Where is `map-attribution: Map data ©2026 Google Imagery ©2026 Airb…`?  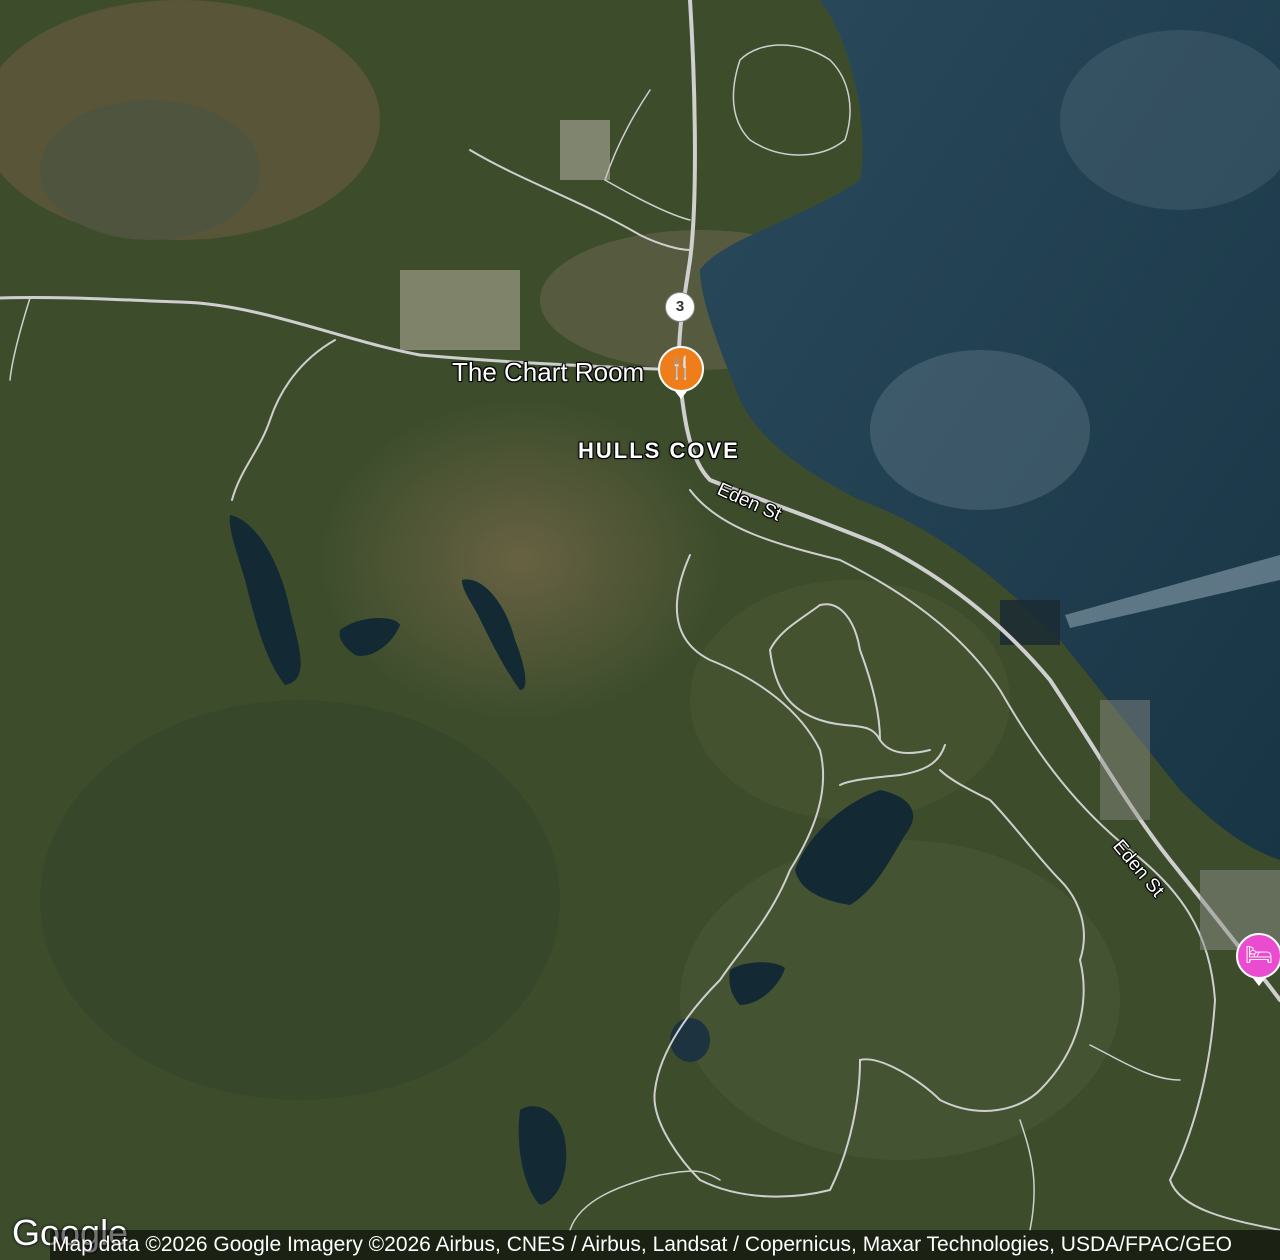 map-attribution: Map data ©2026 Google Imagery ©2026 Airb… is located at coordinates (665, 1245).